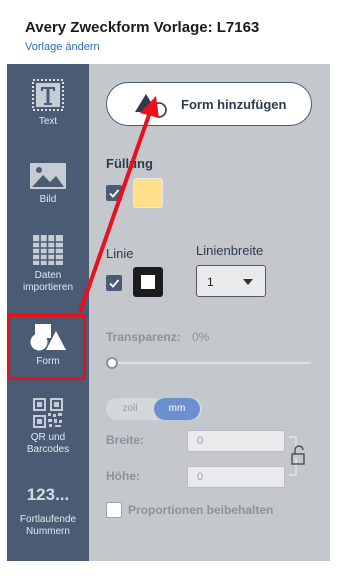  What do you see at coordinates (230, 250) in the screenshot?
I see `line-width-label: Linienbreite` at bounding box center [230, 250].